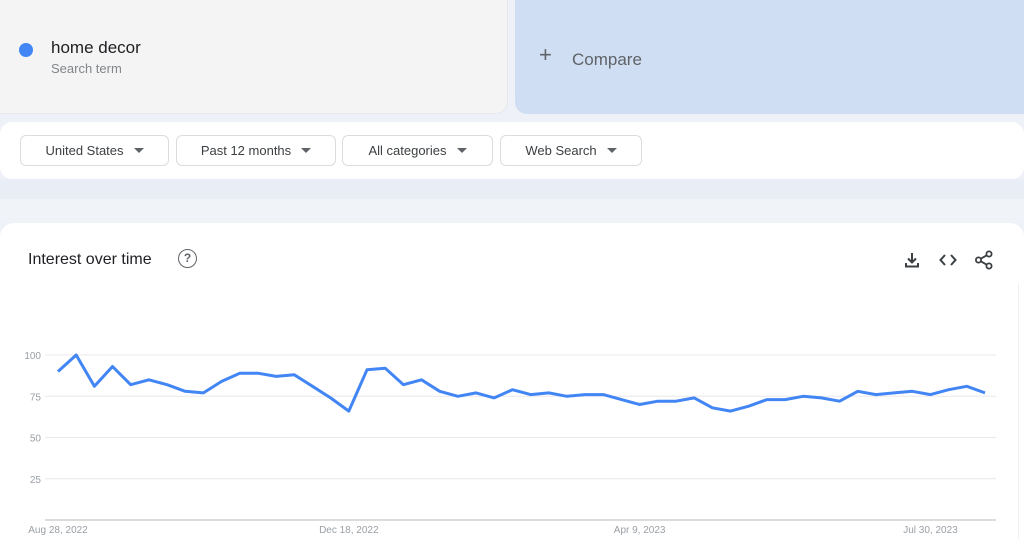  What do you see at coordinates (349, 530) in the screenshot?
I see `x-tick-label: Dec 18, 2022` at bounding box center [349, 530].